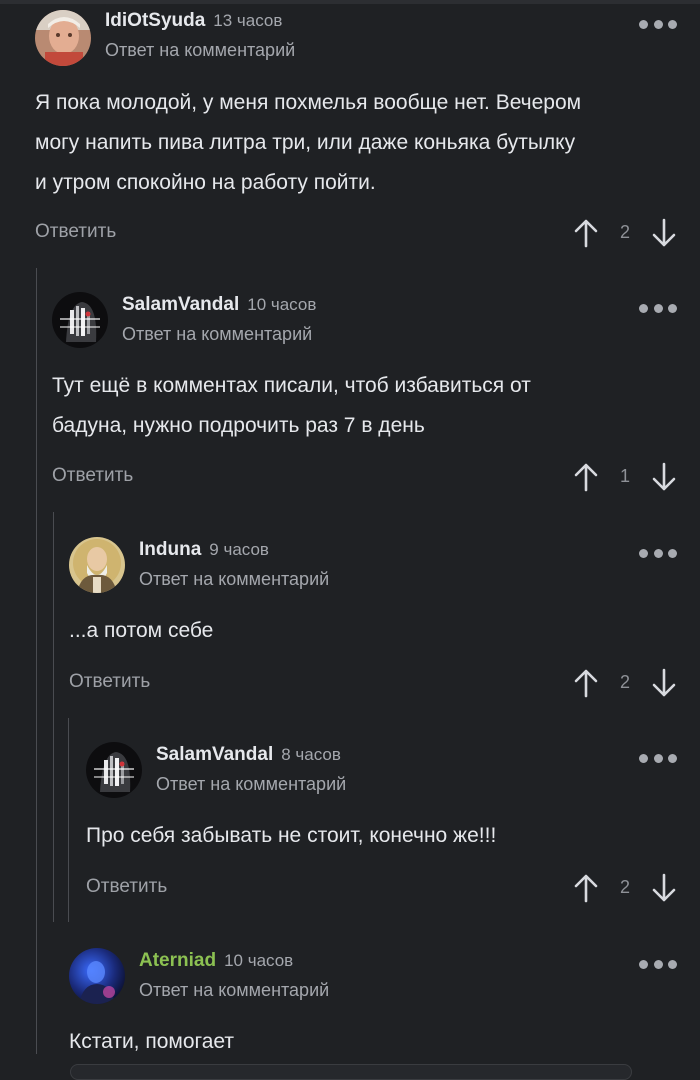  I want to click on comment-text: Кстати, помогает, so click(151, 1042).